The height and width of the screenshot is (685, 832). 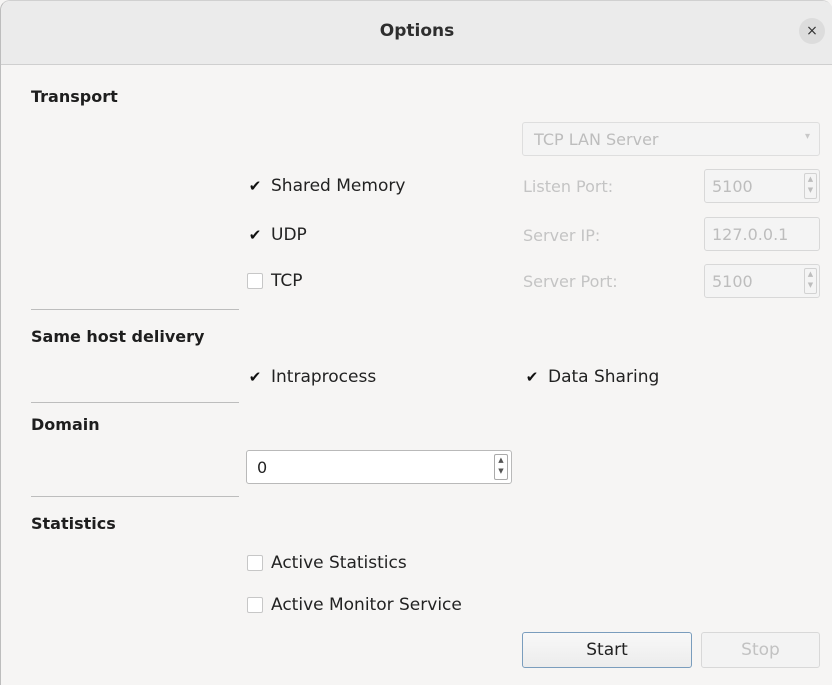 What do you see at coordinates (324, 377) in the screenshot?
I see `intraprocess-label: Intraprocess` at bounding box center [324, 377].